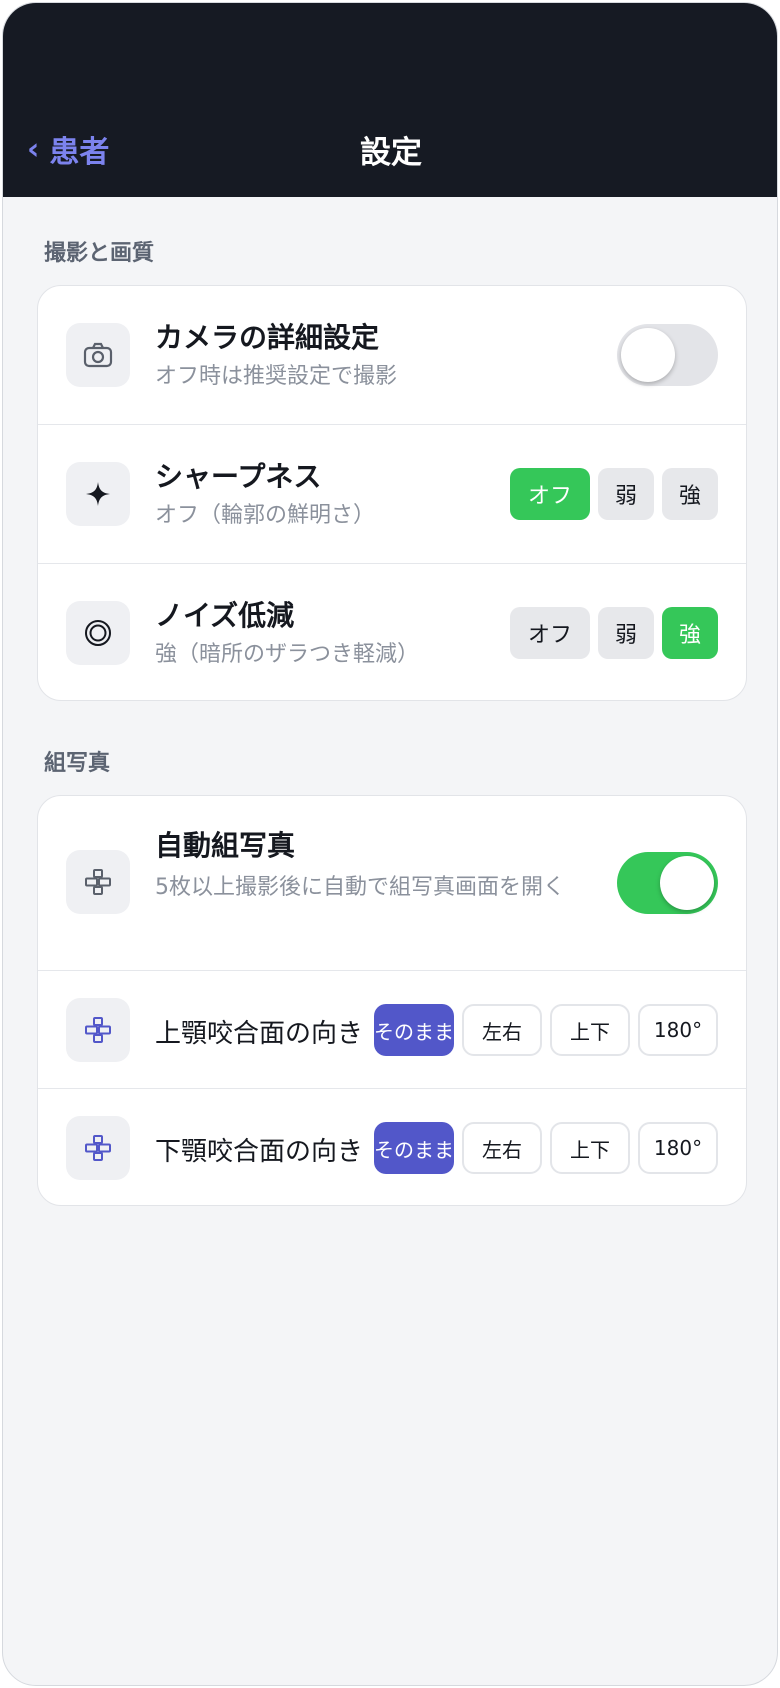  I want to click on sharpness-subtitle: オフ（輪郭の鮮明さ）, so click(265, 515).